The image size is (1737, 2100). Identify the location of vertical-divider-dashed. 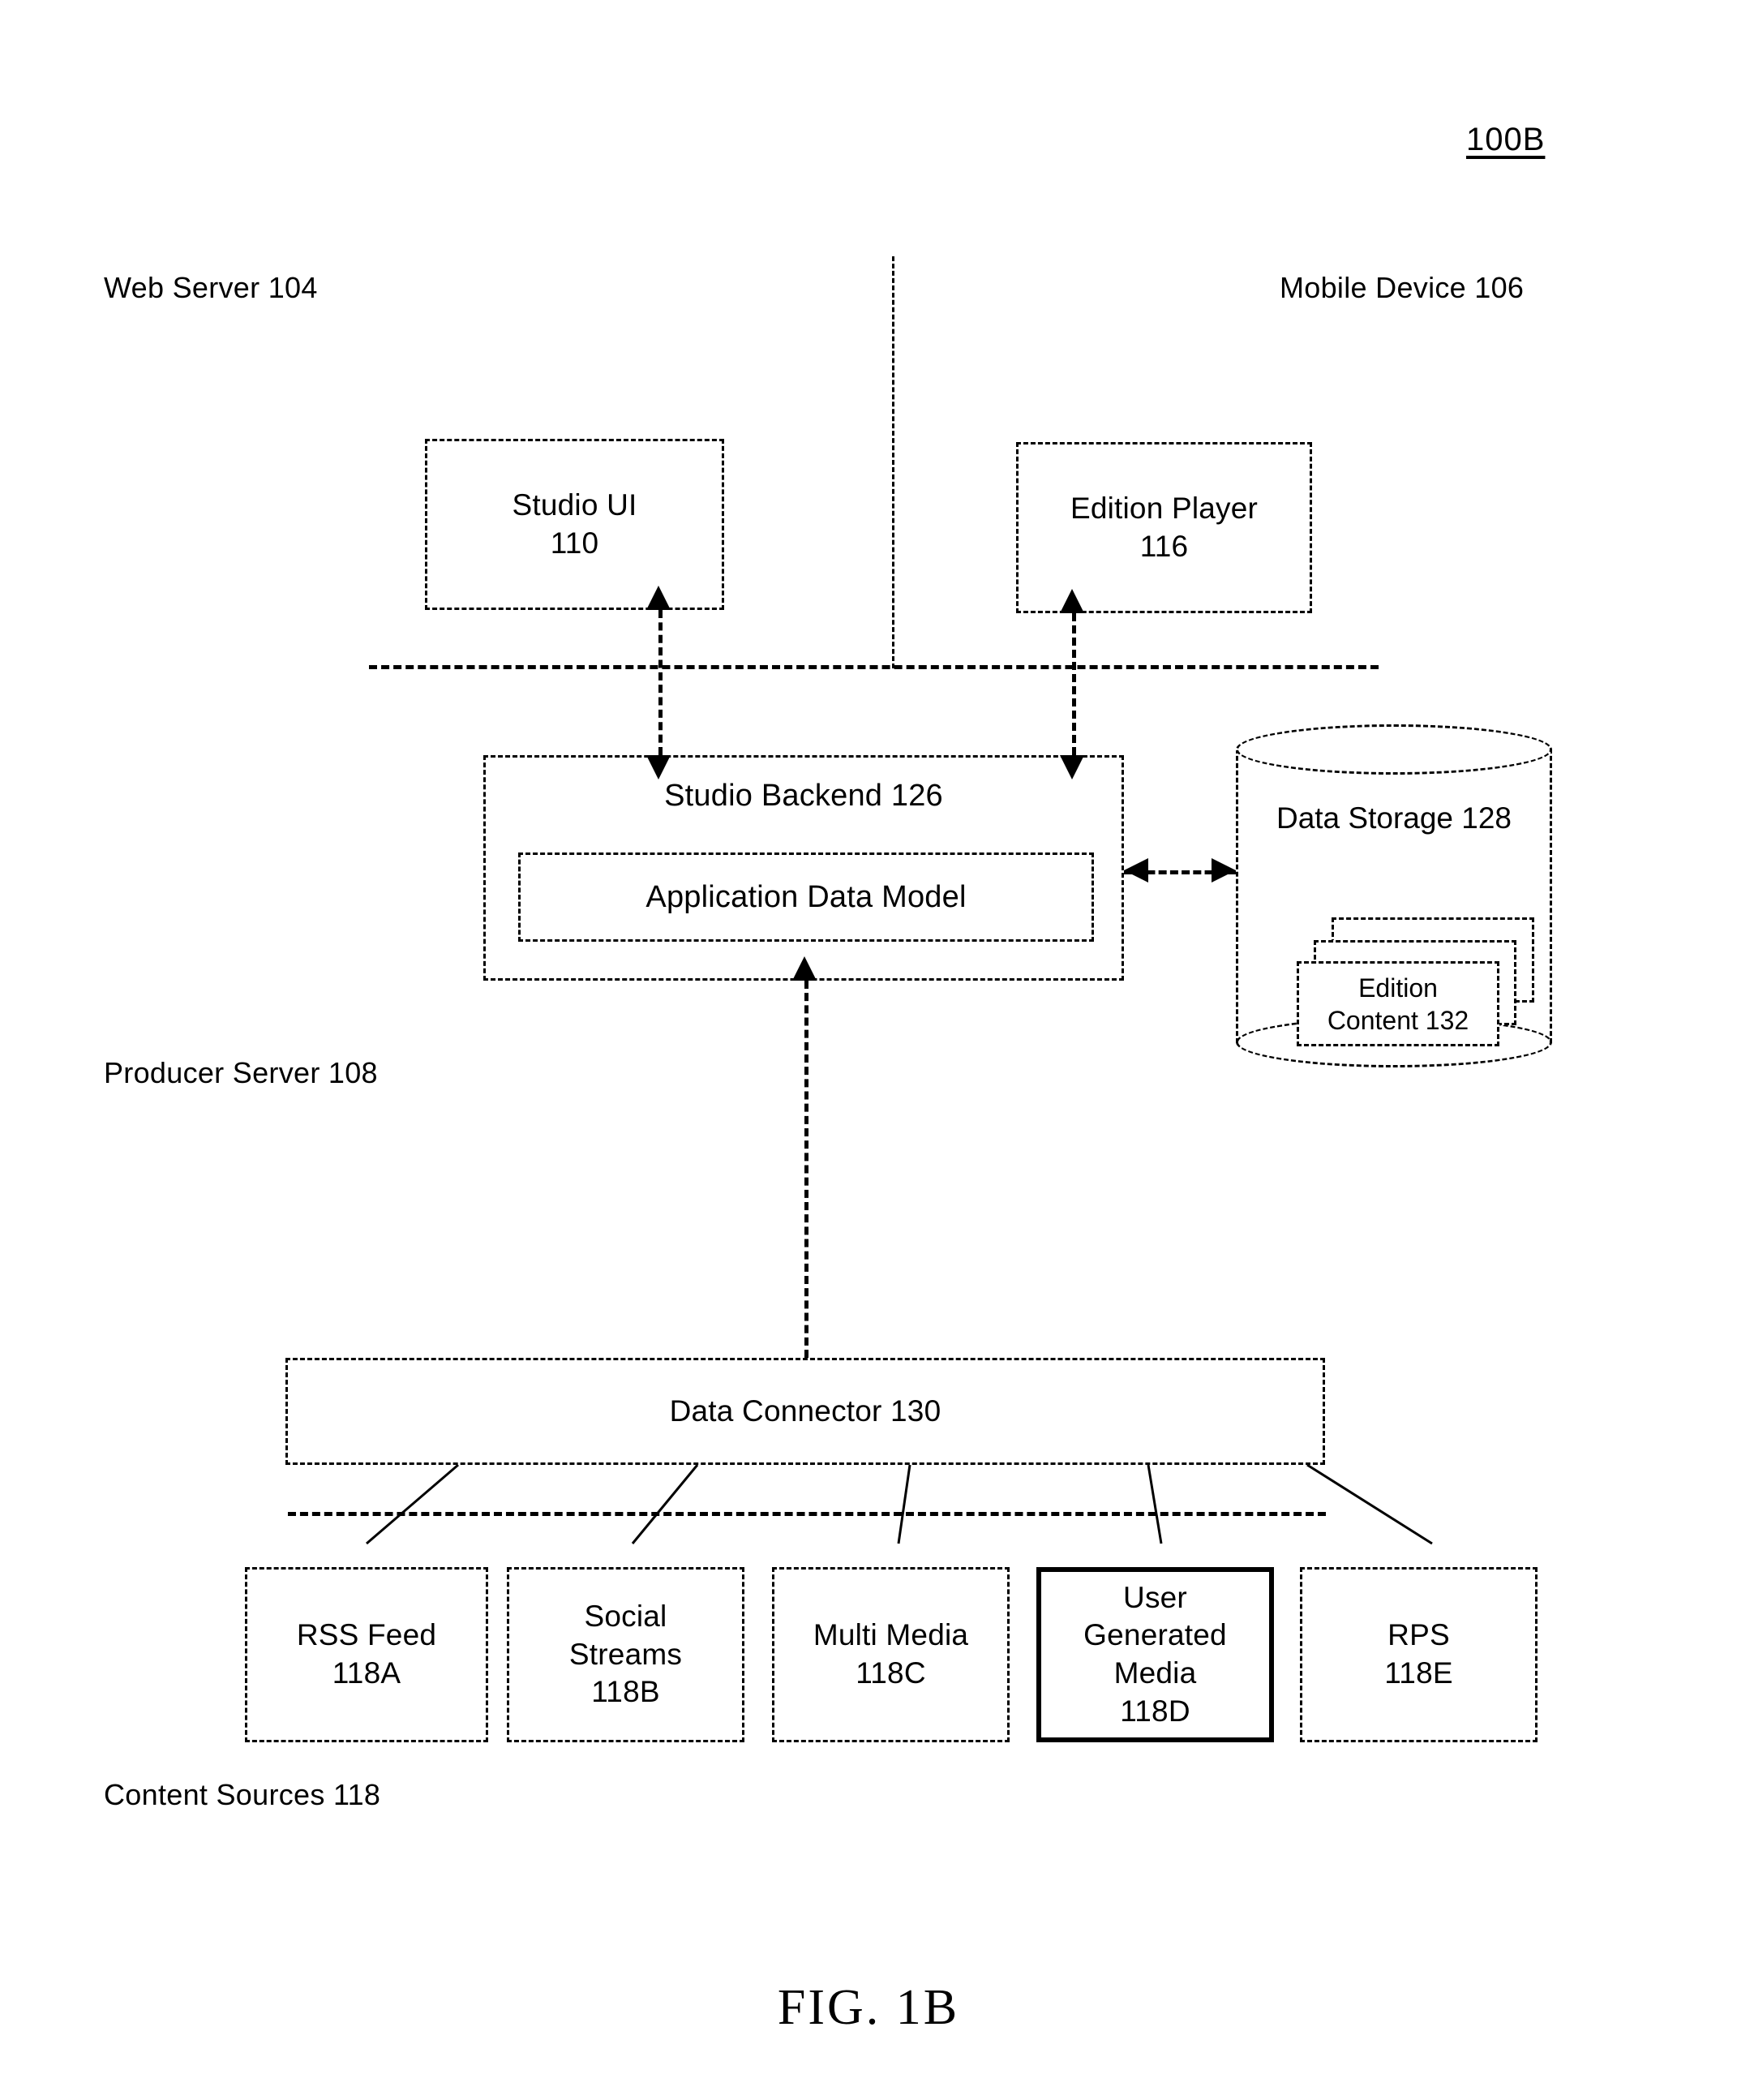
(893, 462).